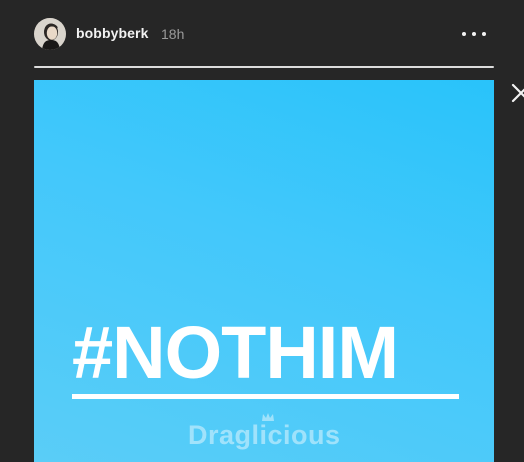  Describe the element at coordinates (112, 33) in the screenshot. I see `username: bobbyberk` at that location.